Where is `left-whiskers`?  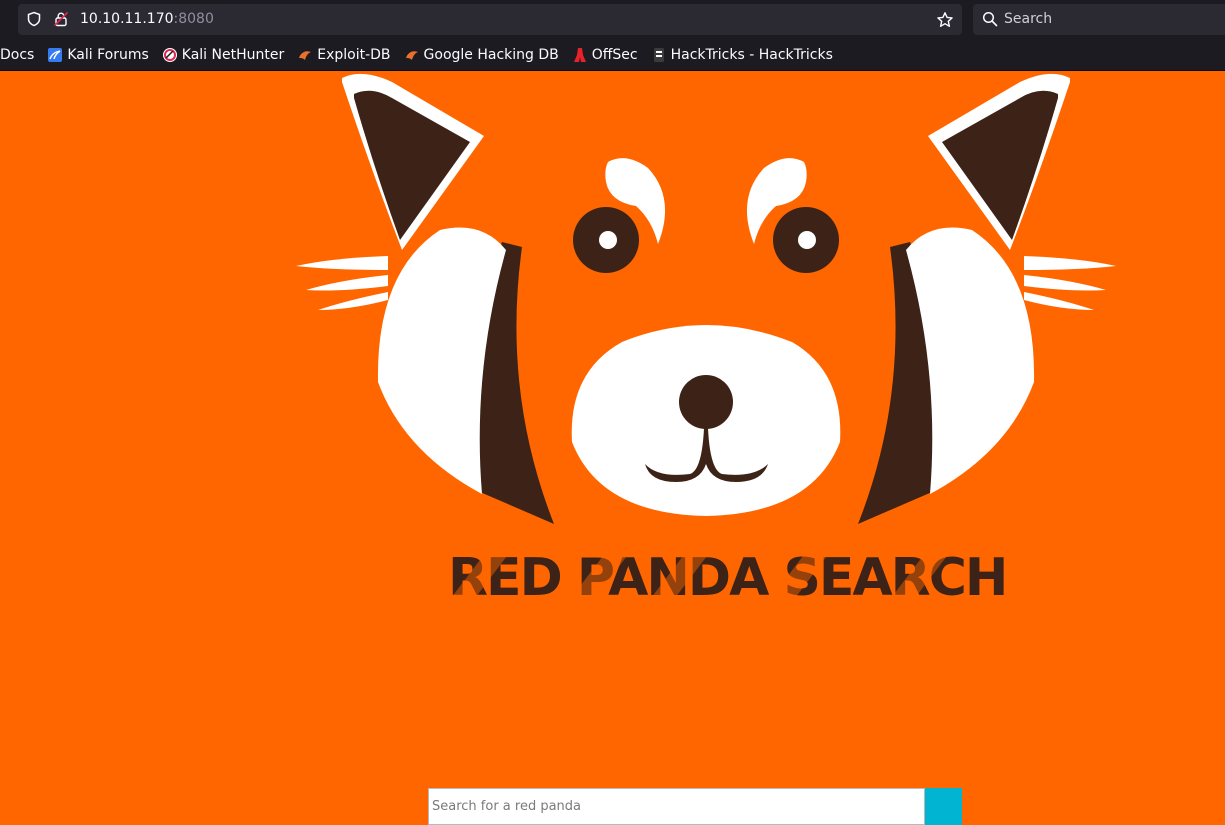 left-whiskers is located at coordinates (342, 283).